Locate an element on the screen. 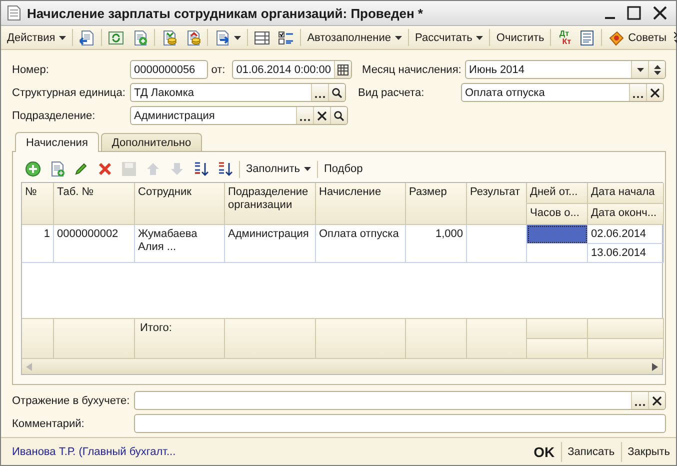  report-icon is located at coordinates (587, 38).